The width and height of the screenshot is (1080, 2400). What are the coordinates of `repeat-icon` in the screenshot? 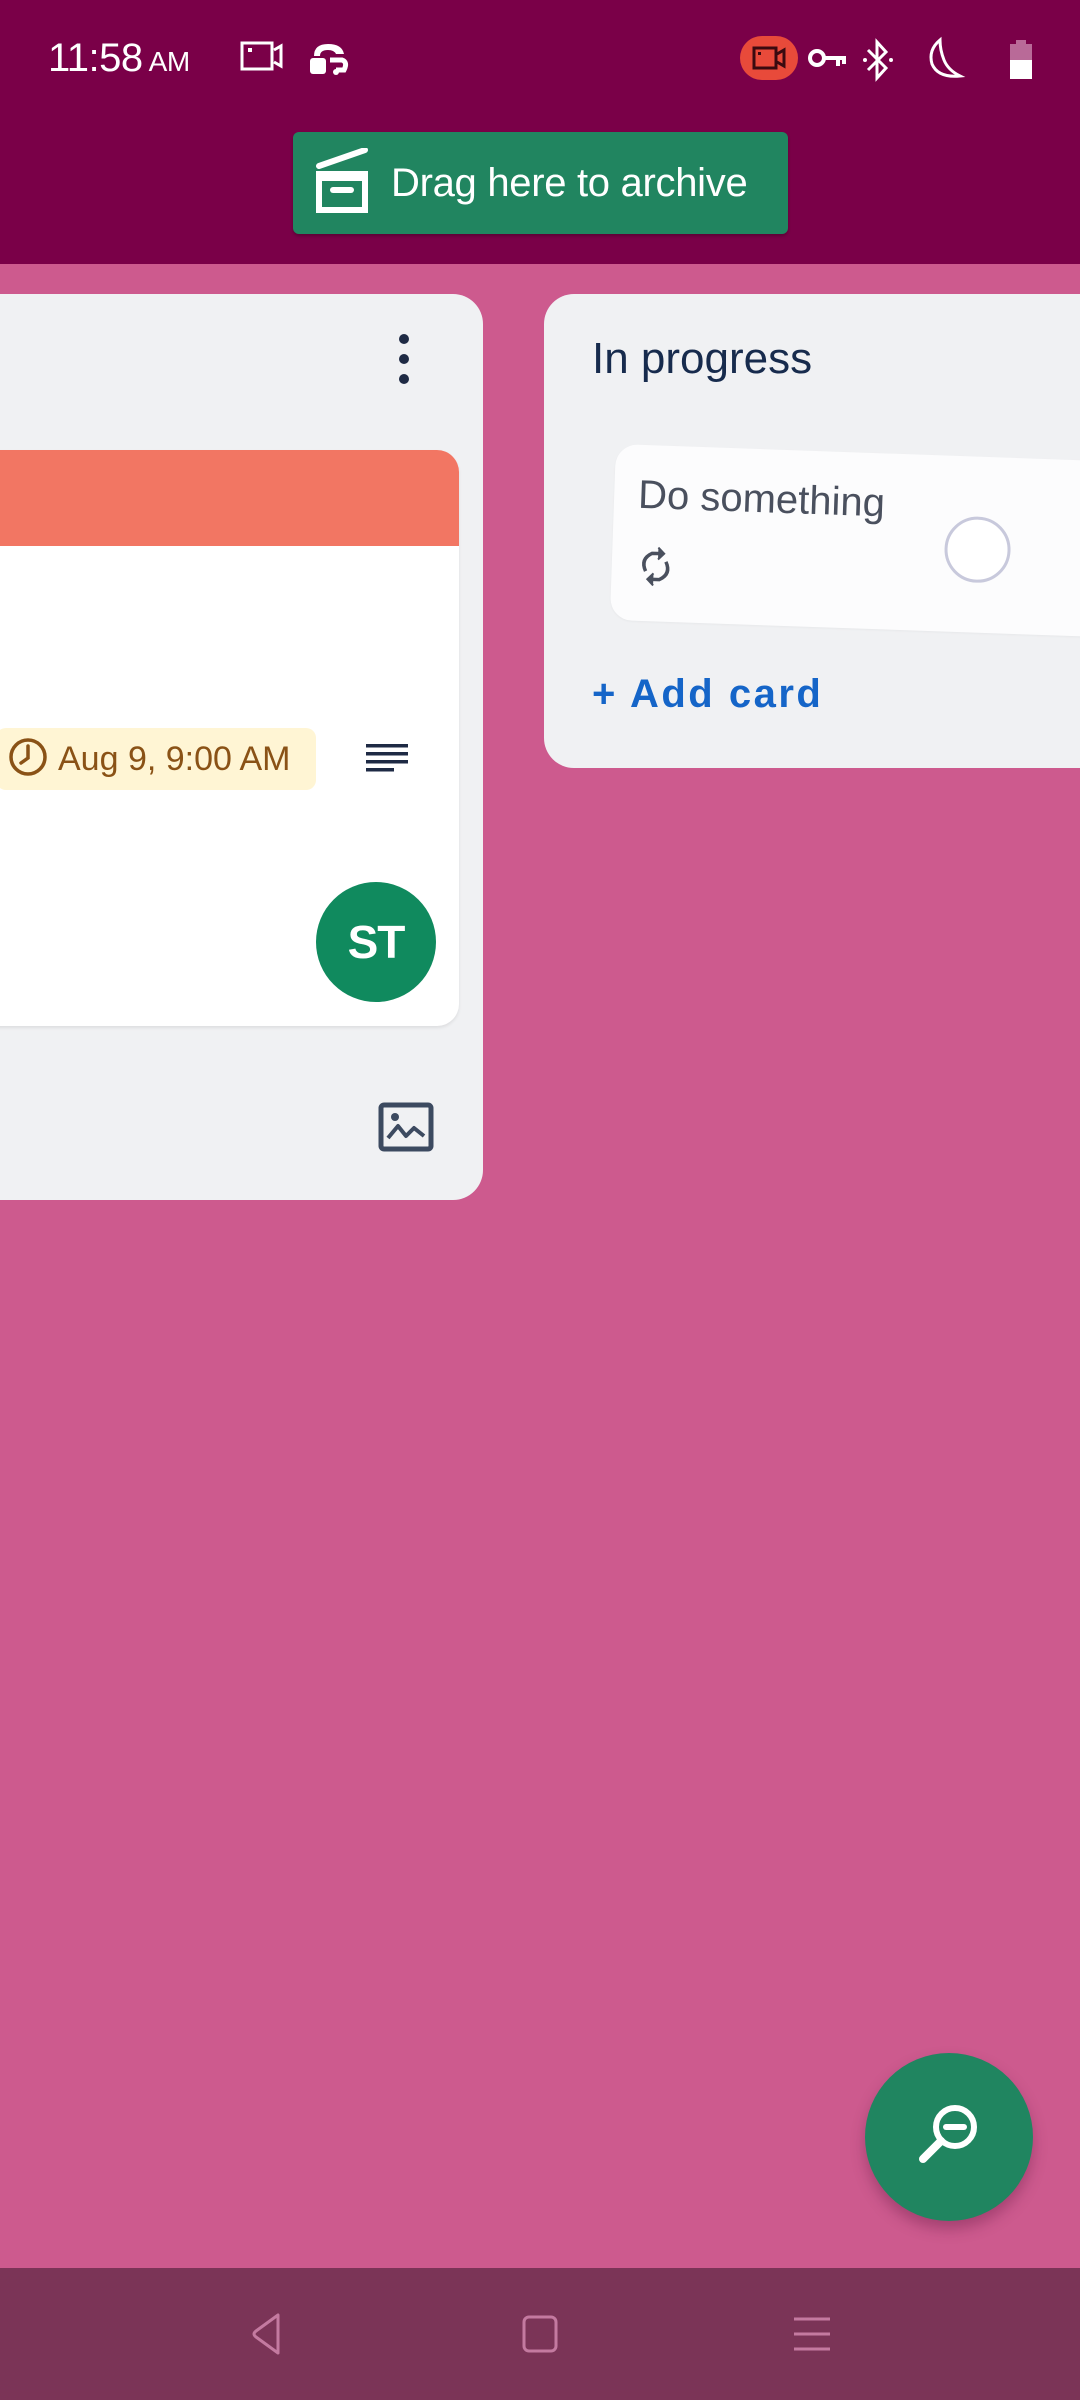 It's located at (656, 569).